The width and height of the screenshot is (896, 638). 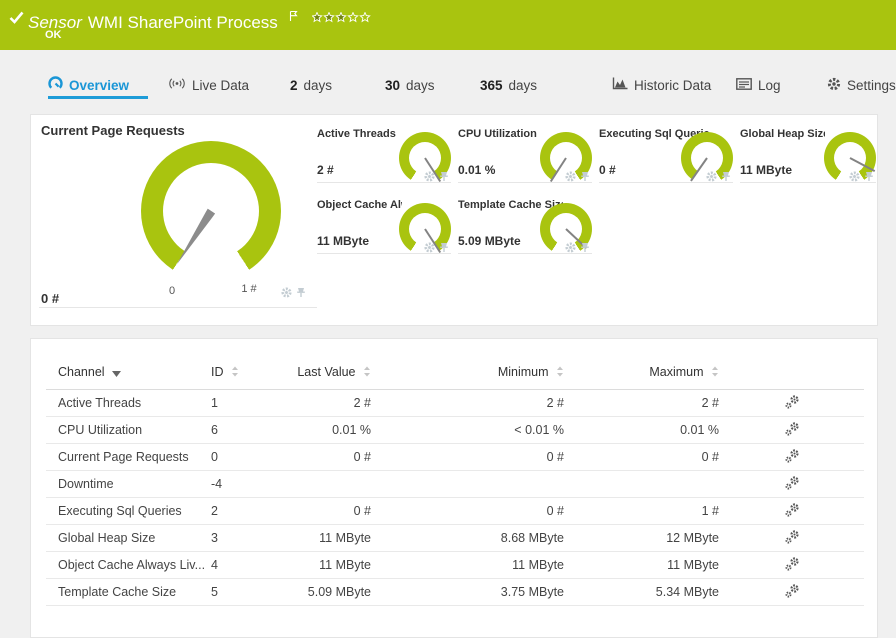 I want to click on channel-name: CPU Utilization, so click(x=128, y=430).